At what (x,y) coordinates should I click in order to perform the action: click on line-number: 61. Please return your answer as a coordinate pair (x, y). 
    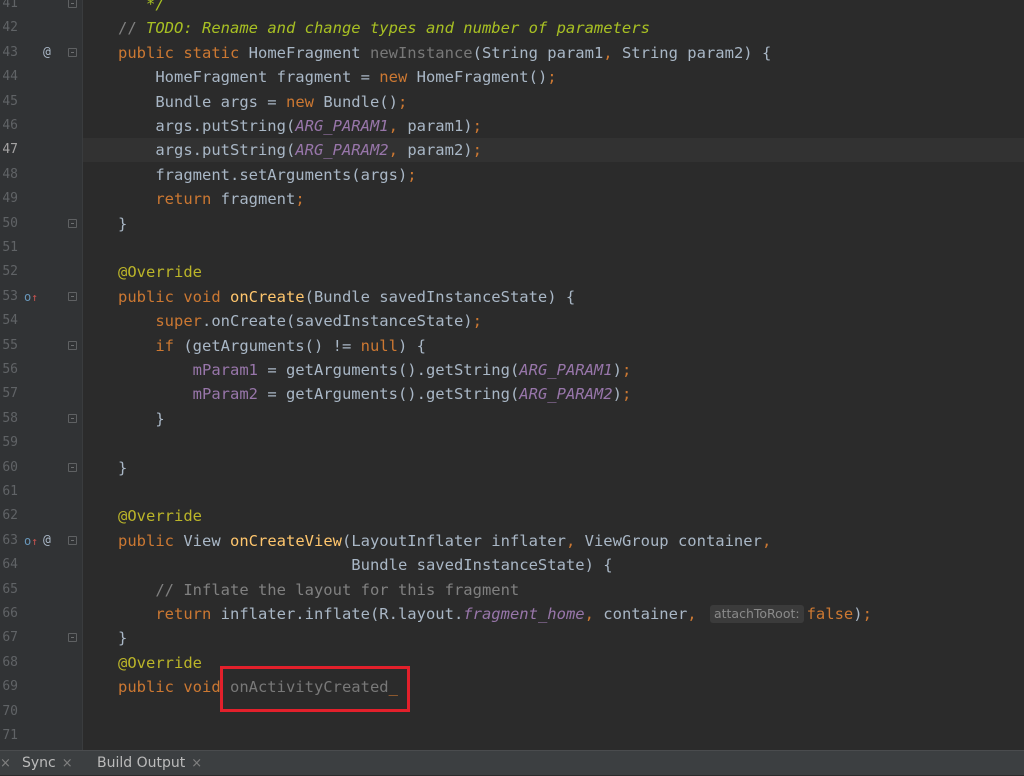
    Looking at the image, I should click on (9, 492).